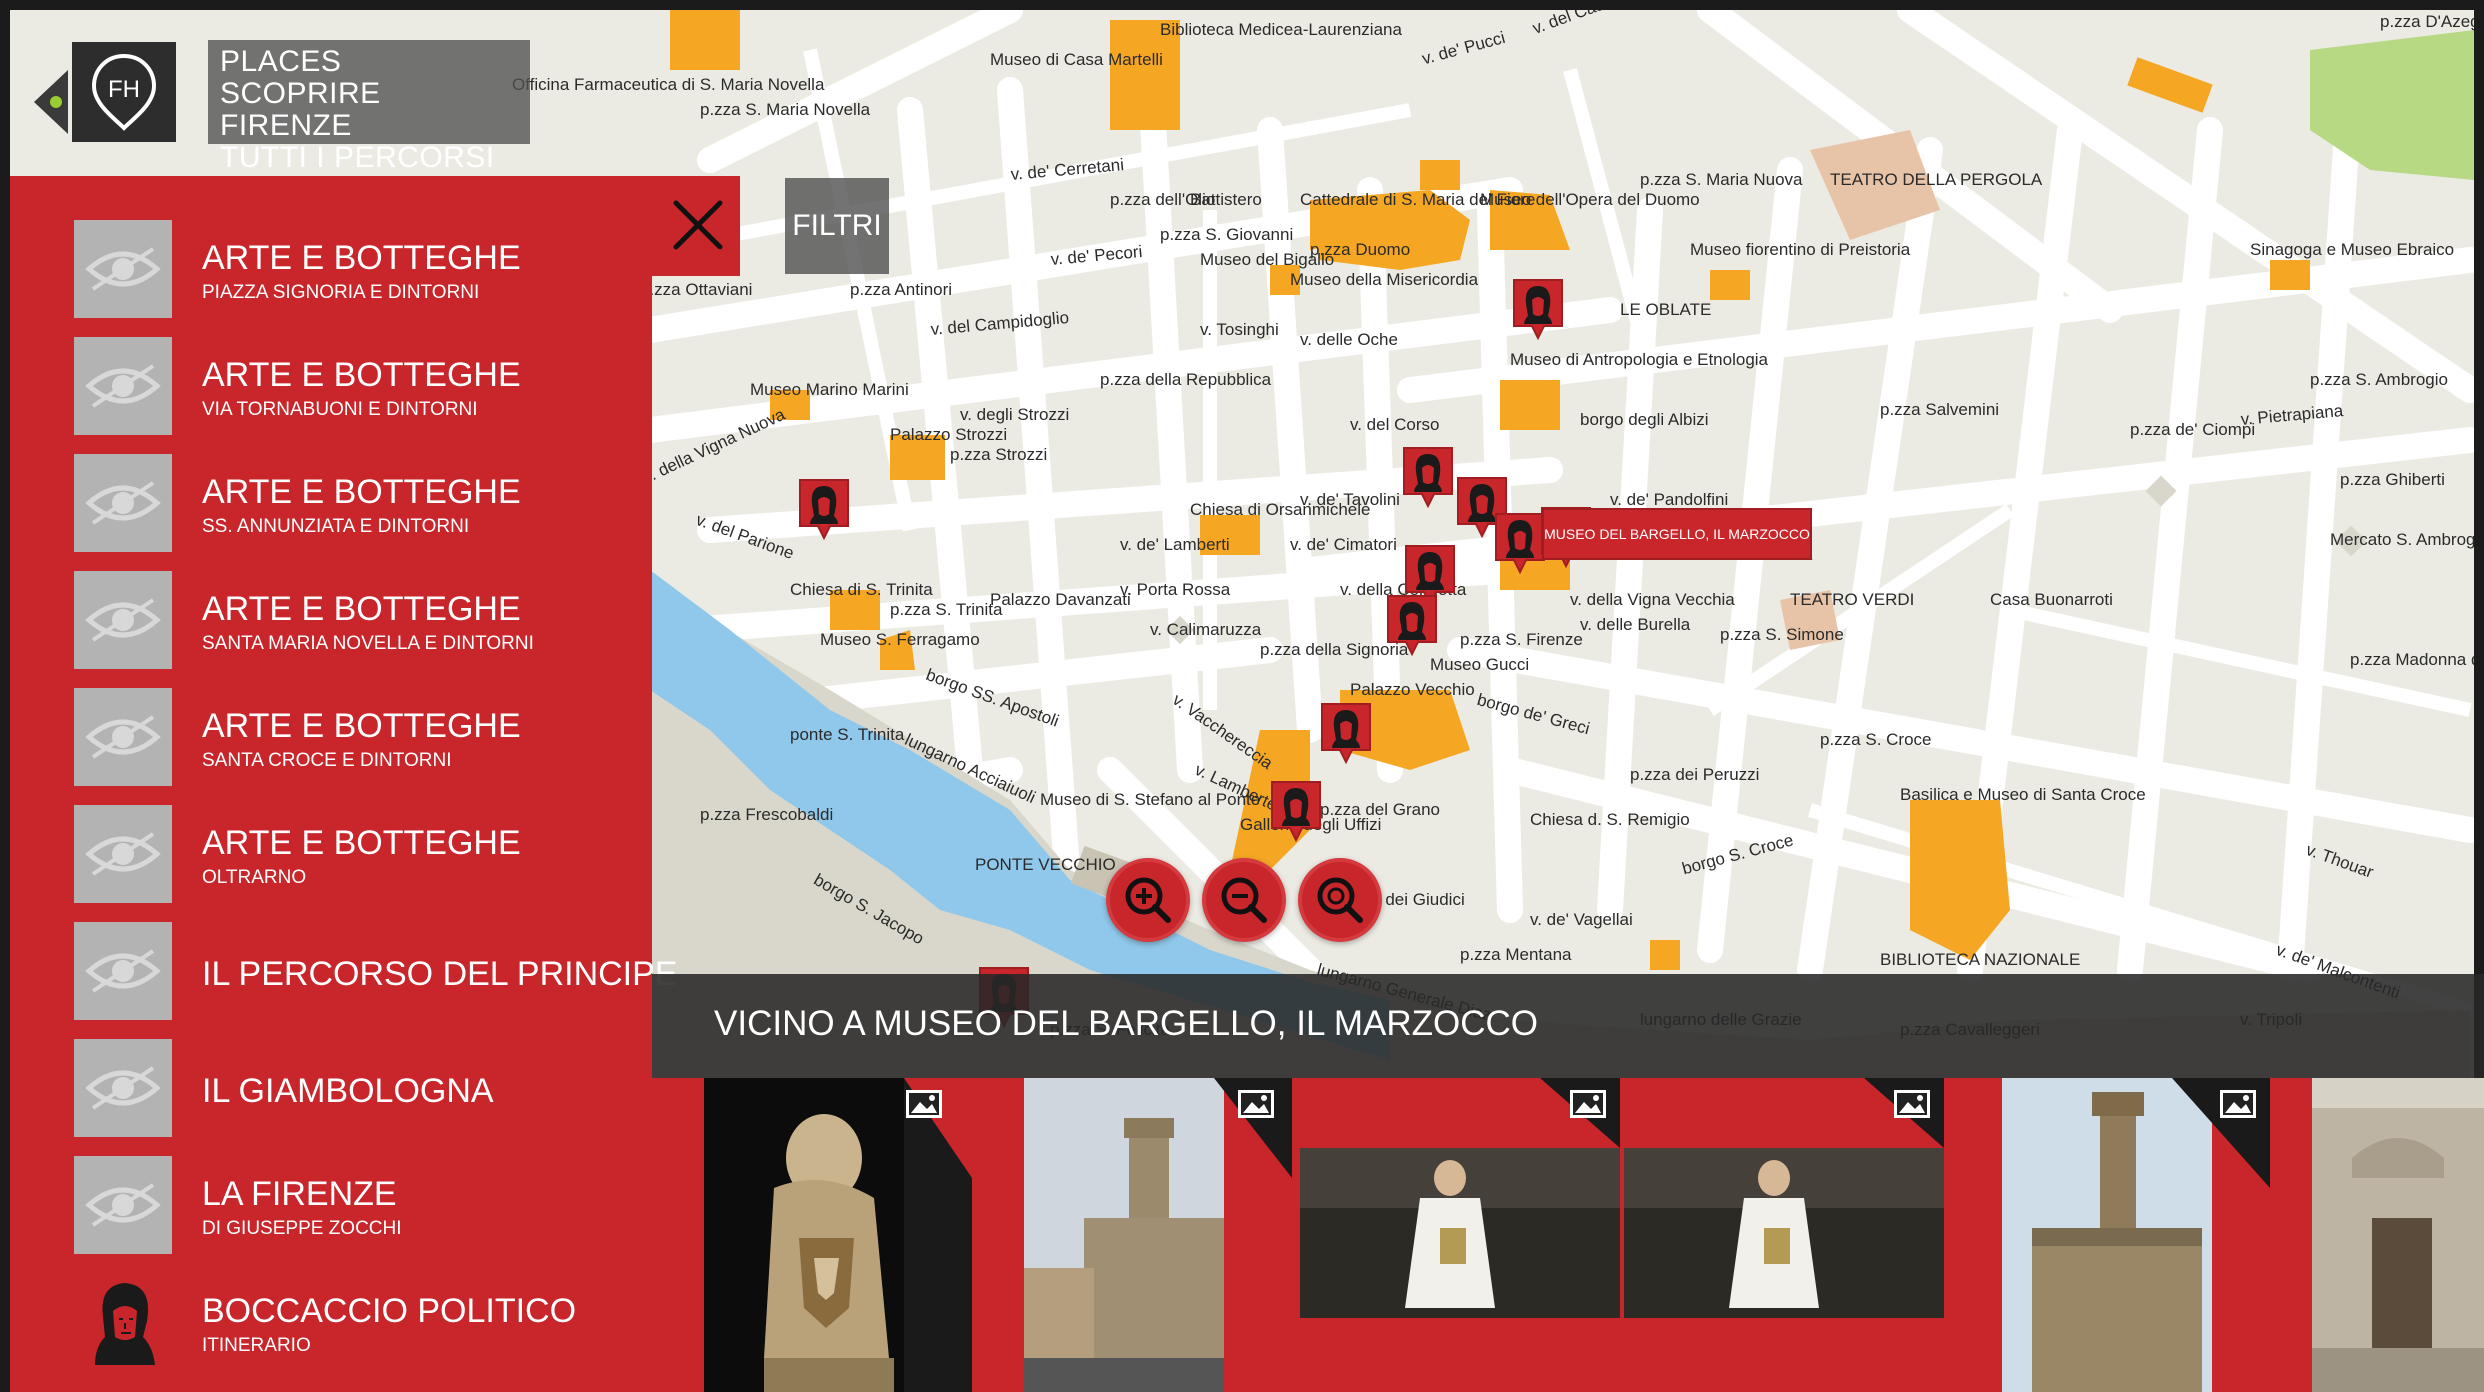  Describe the element at coordinates (949, 434) in the screenshot. I see `map-label: Palazzo Strozzi` at that location.